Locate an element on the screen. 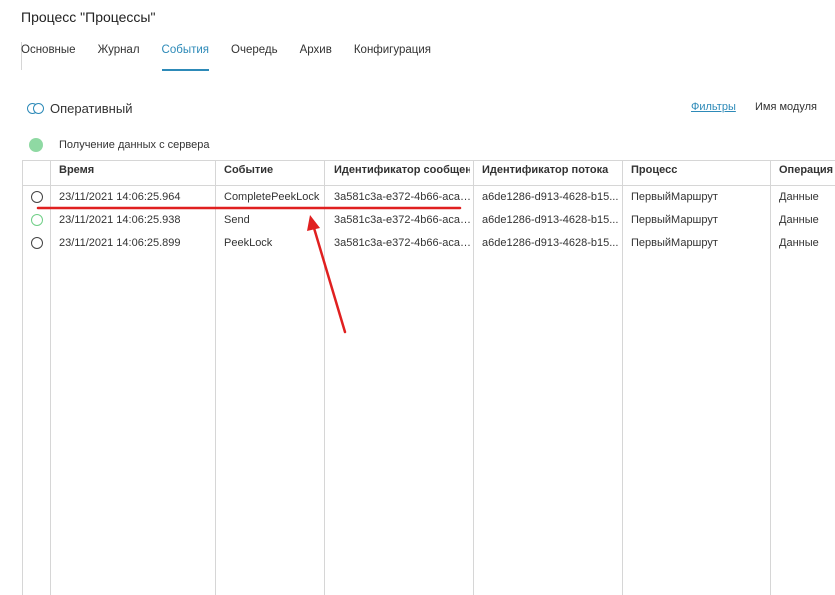  tab-journal: Журнал is located at coordinates (119, 55).